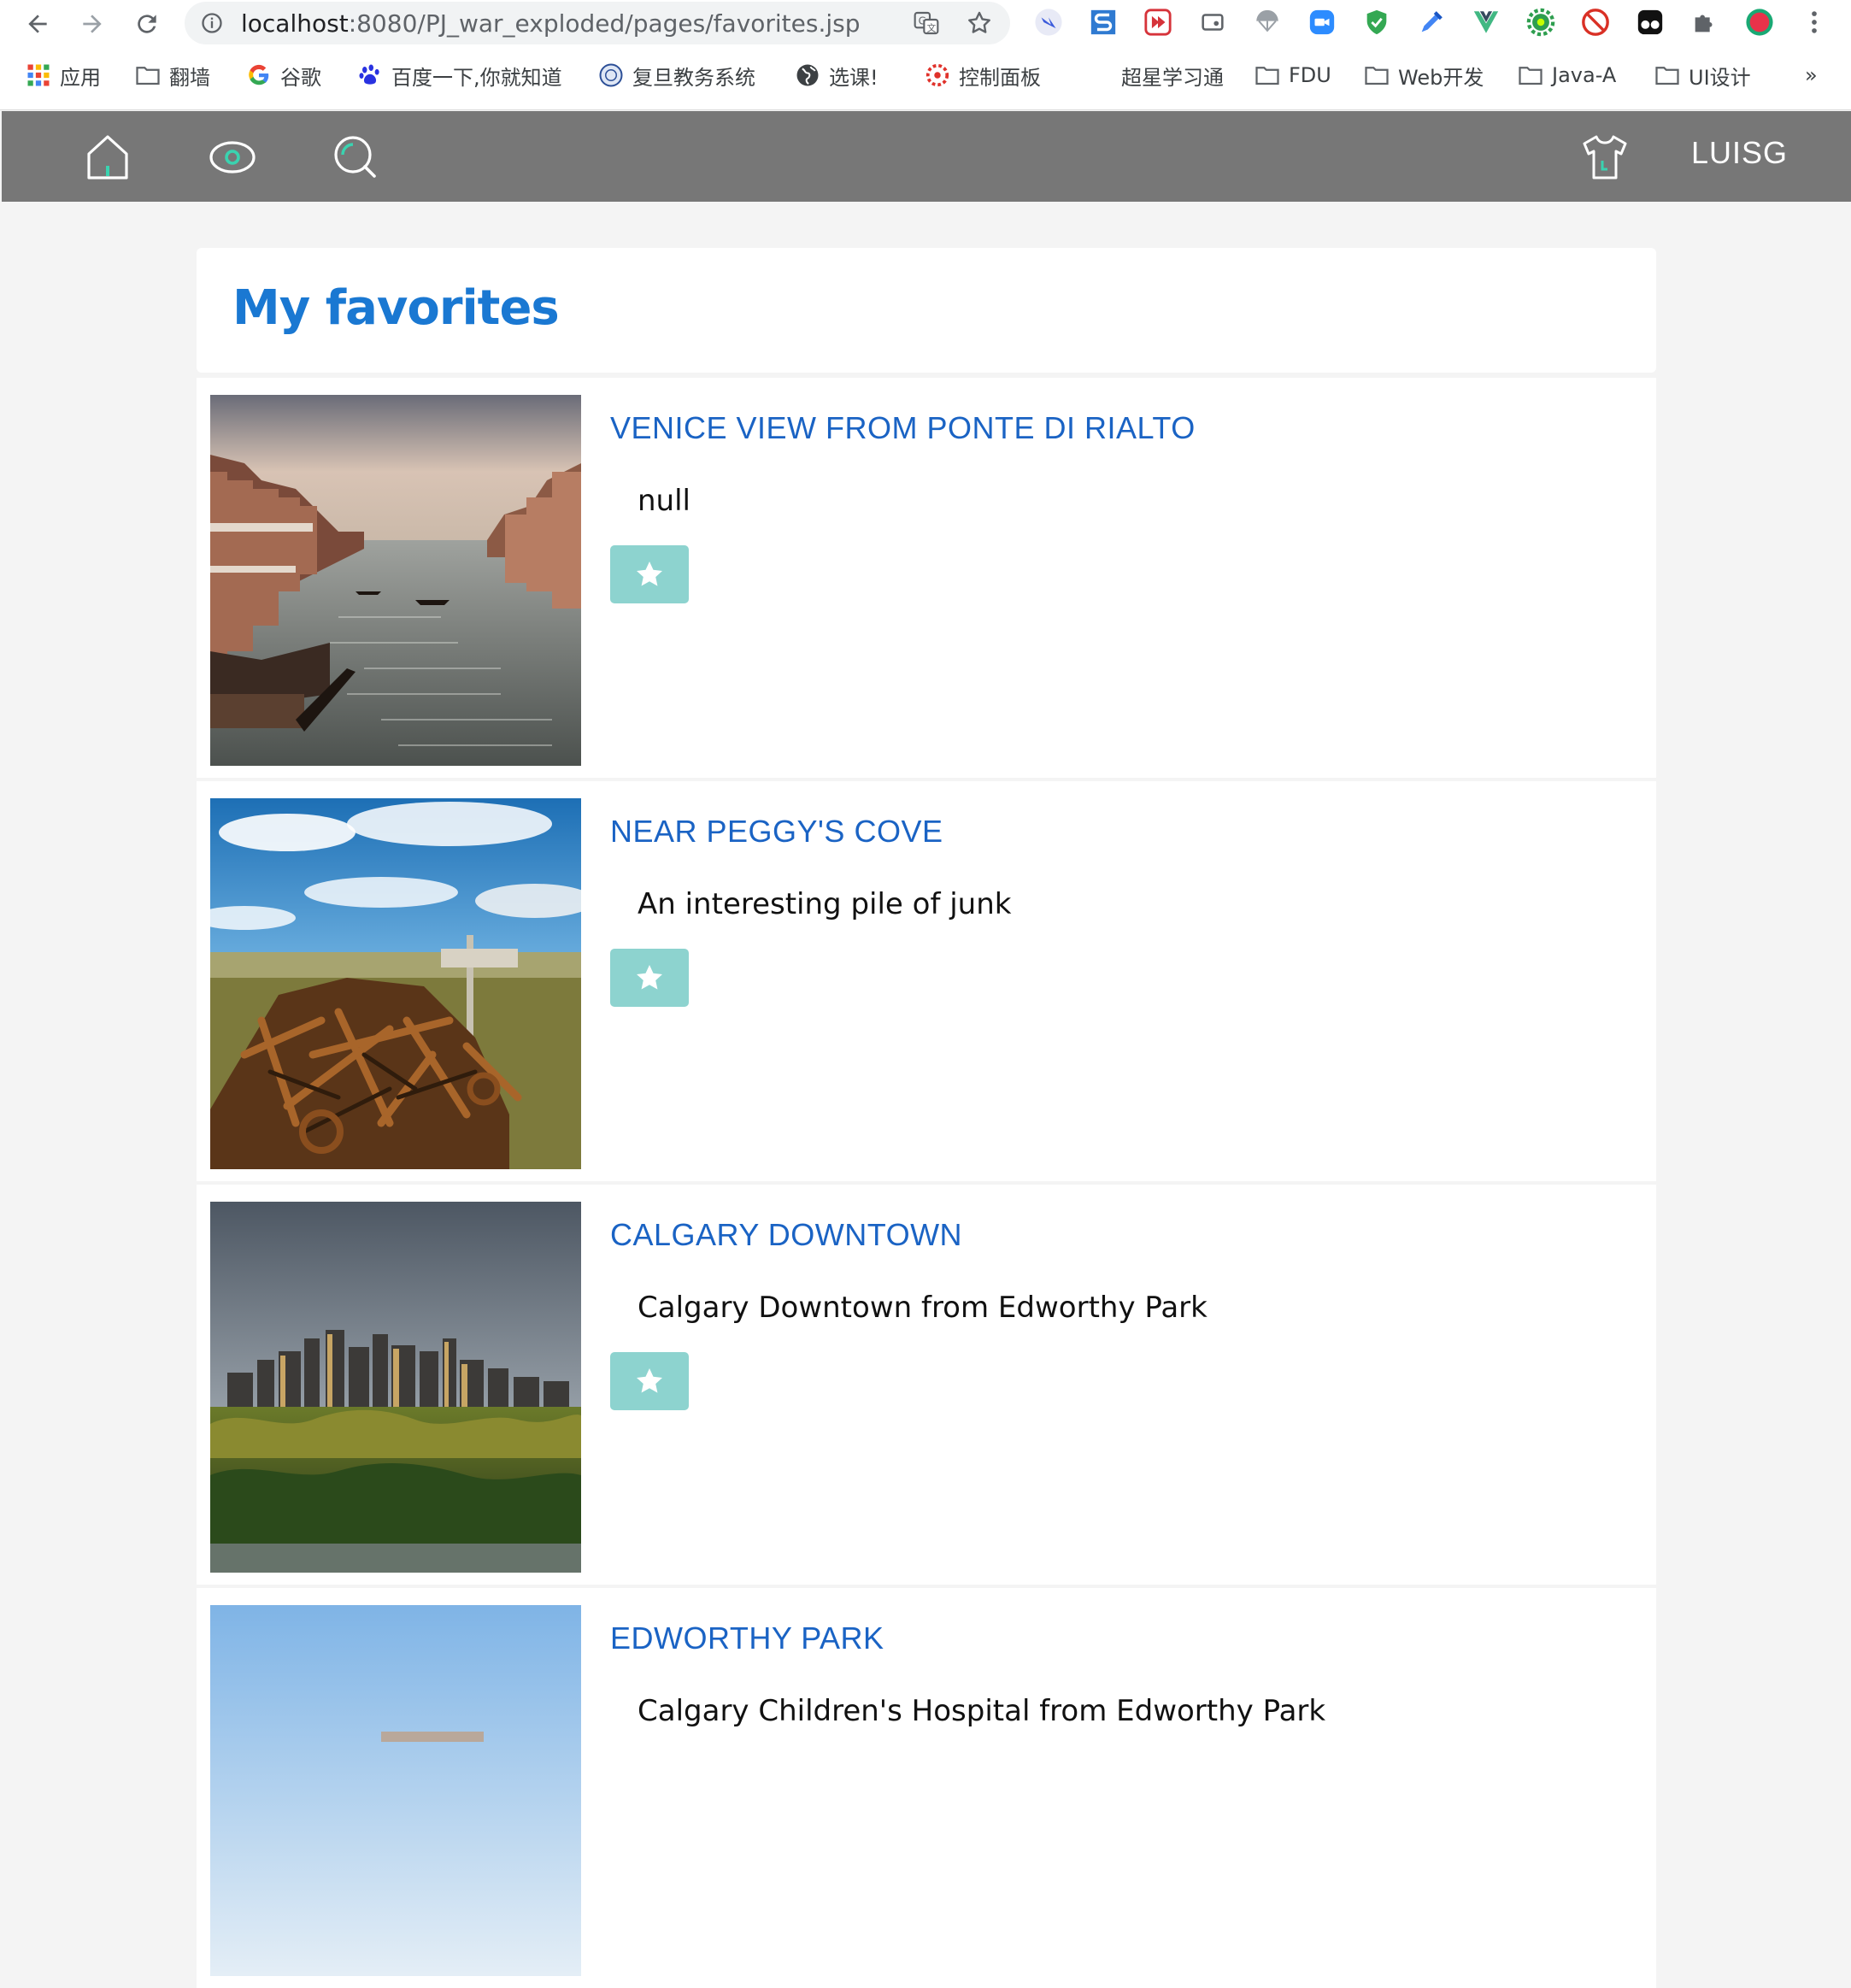 Image resolution: width=1851 pixels, height=1988 pixels. Describe the element at coordinates (747, 1638) in the screenshot. I see `favorite-title: Edworthy Park` at that location.